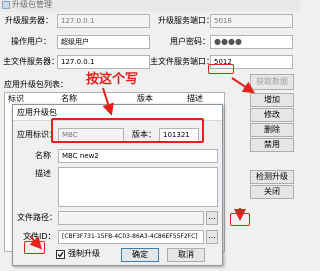  What do you see at coordinates (35, 242) in the screenshot?
I see `arrow-to-checkbox-icon` at bounding box center [35, 242].